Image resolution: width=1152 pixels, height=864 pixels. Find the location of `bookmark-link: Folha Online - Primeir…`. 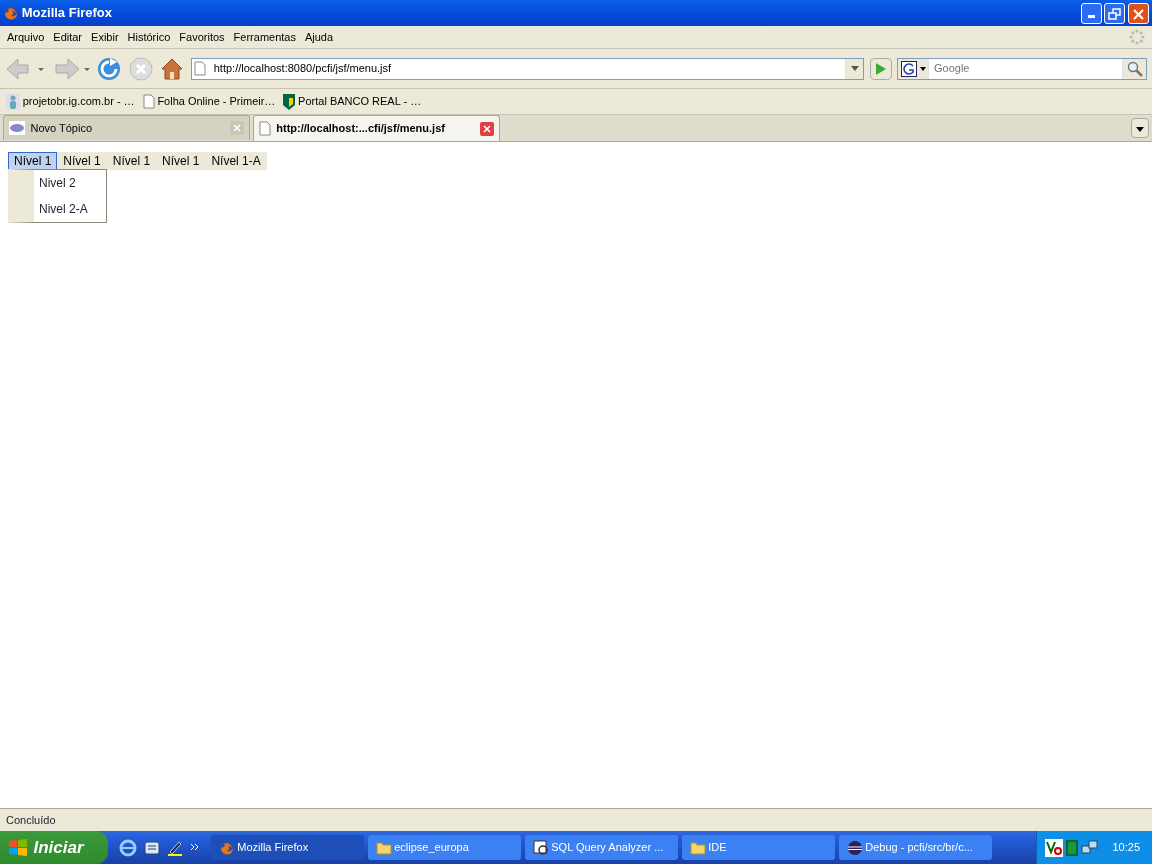

bookmark-link: Folha Online - Primeir… is located at coordinates (209, 101).